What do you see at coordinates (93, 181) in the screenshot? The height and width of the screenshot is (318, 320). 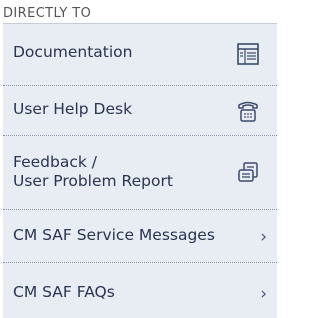 I see `link-feedback-label-line2: User Problem Report` at bounding box center [93, 181].